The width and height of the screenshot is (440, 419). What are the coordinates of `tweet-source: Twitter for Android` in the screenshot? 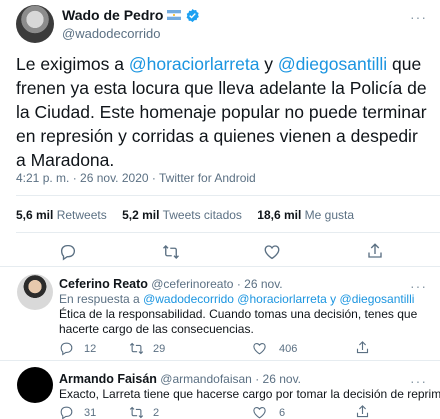 It's located at (207, 178).